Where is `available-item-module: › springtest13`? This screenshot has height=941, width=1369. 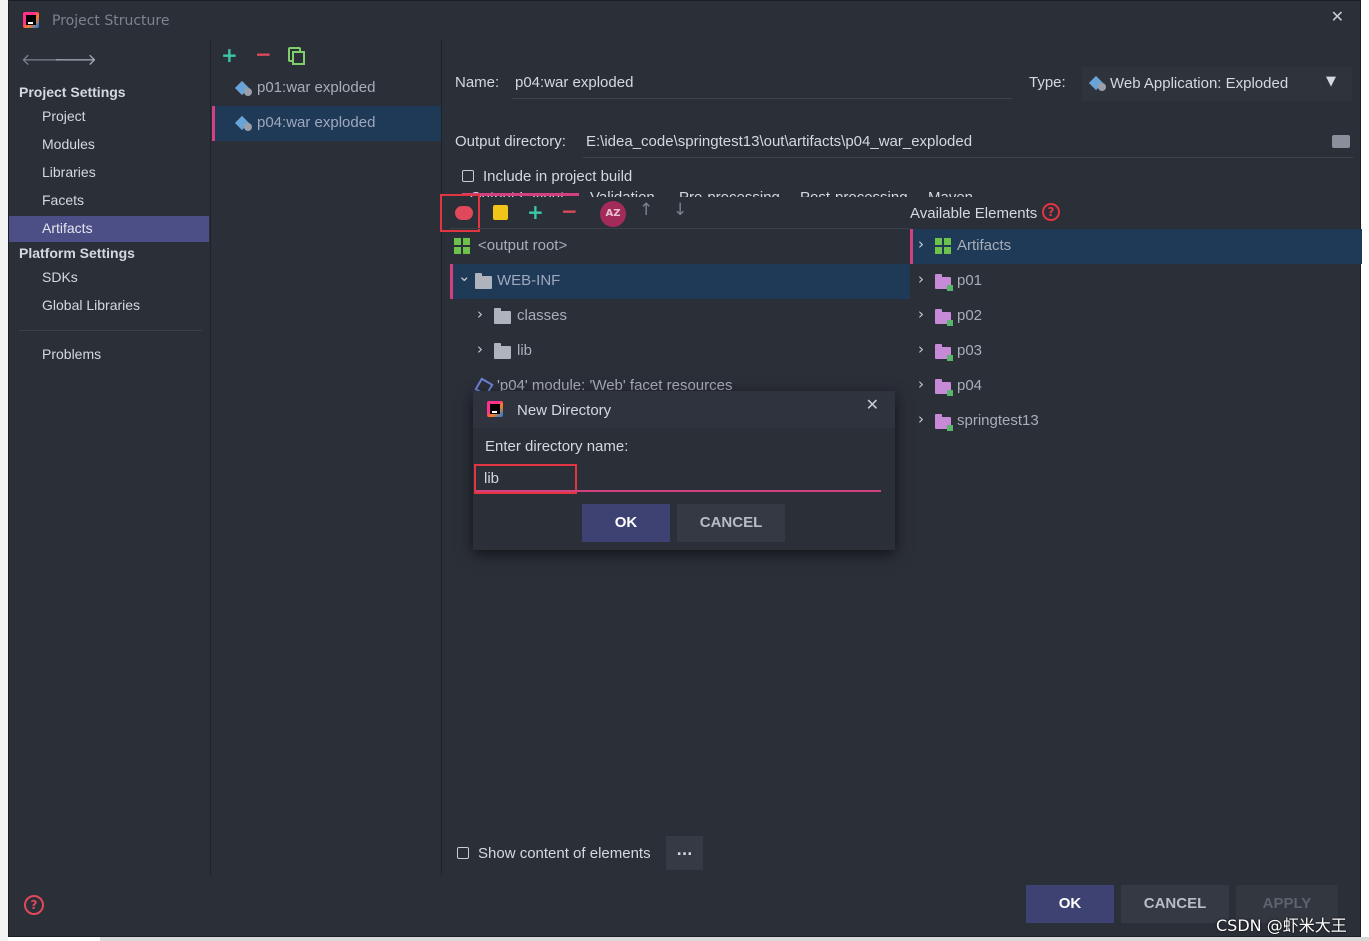
available-item-module: › springtest13 is located at coordinates (1136, 421).